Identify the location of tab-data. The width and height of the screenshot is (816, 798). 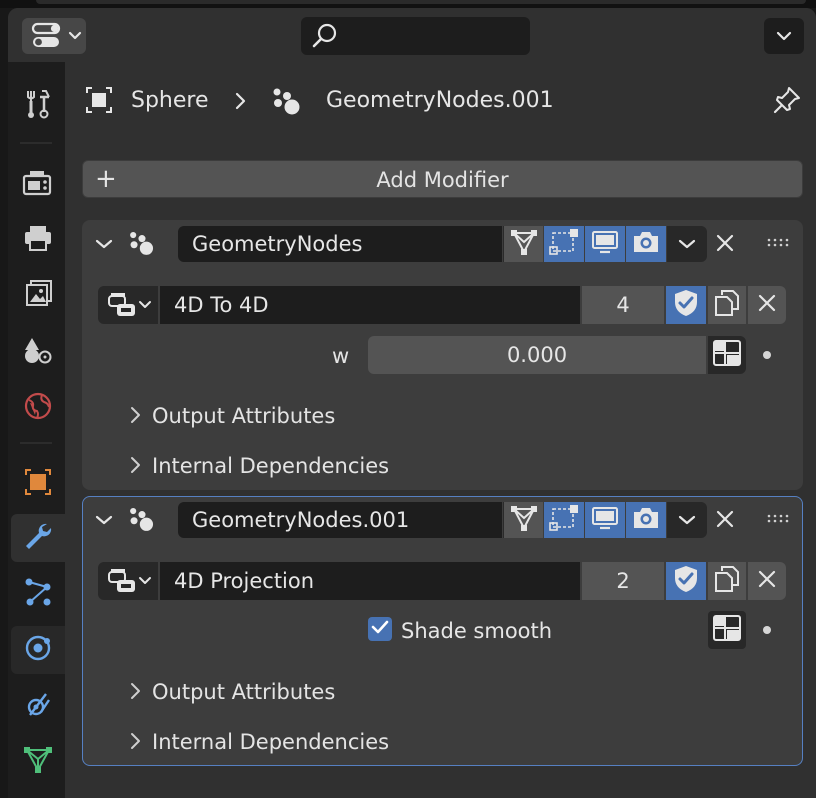
(38, 762).